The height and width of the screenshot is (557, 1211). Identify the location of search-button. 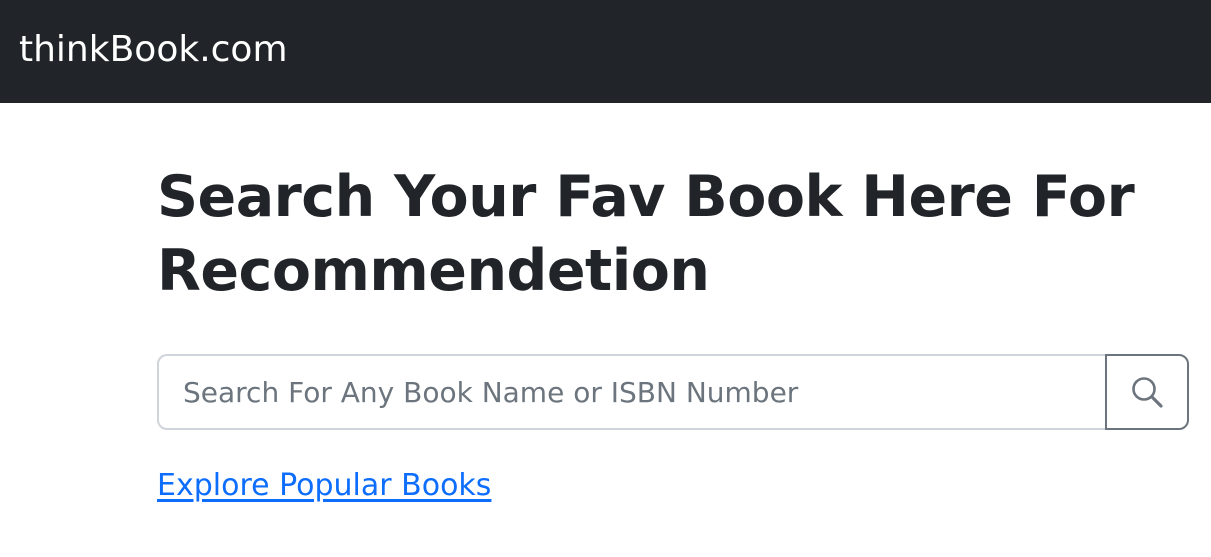
(1147, 392).